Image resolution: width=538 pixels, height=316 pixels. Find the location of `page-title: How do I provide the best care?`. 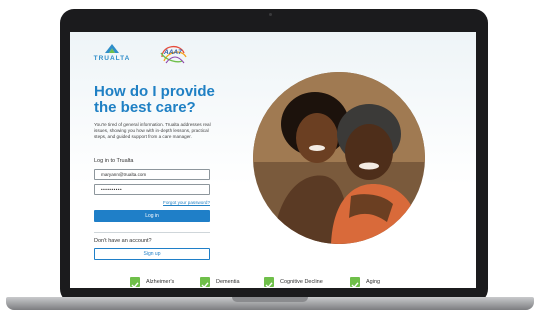

page-title: How do I provide the best care? is located at coordinates (154, 99).